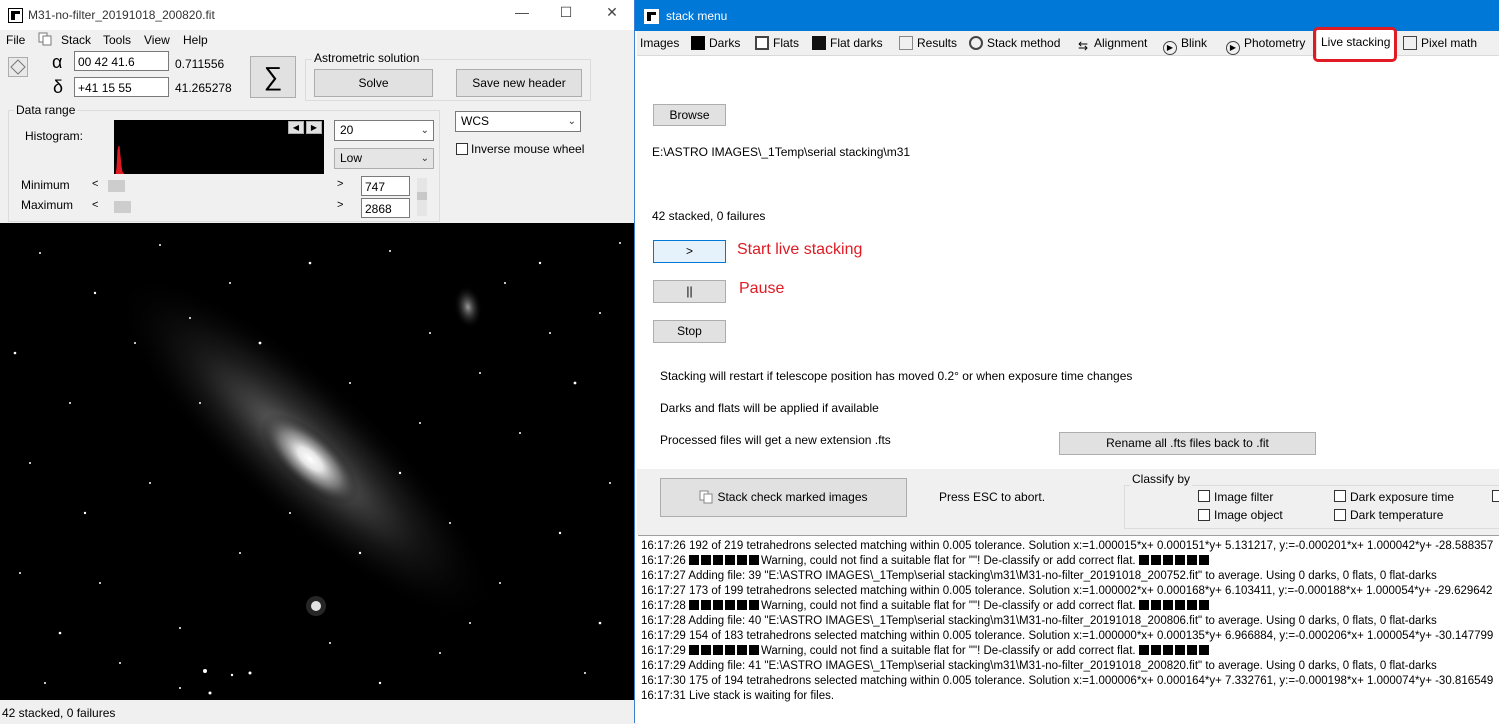  What do you see at coordinates (385, 208) in the screenshot?
I see `maximum-input: 2868` at bounding box center [385, 208].